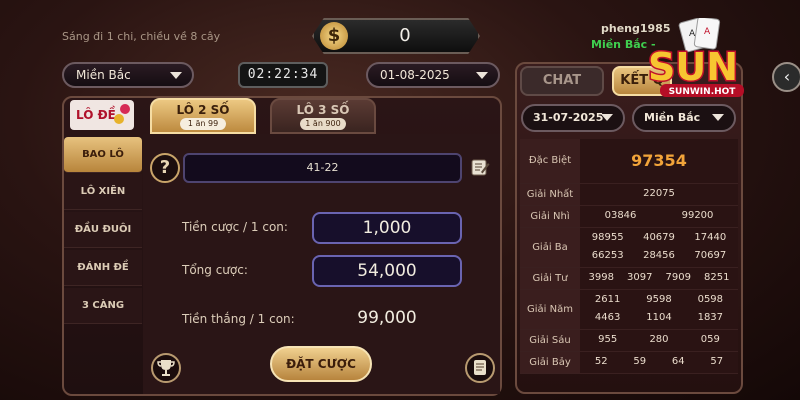  What do you see at coordinates (601, 361) in the screenshot?
I see `prize-number: 52` at bounding box center [601, 361].